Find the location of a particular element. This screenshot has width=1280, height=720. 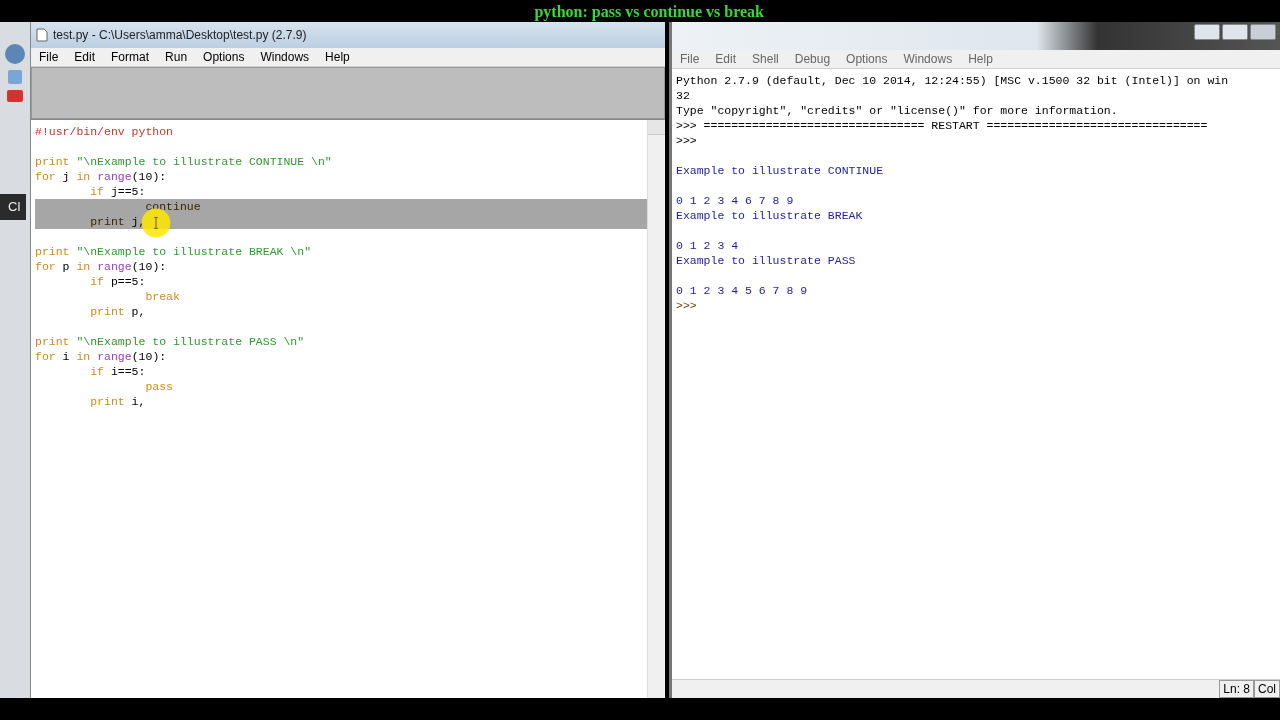

document-icon is located at coordinates (42, 35).